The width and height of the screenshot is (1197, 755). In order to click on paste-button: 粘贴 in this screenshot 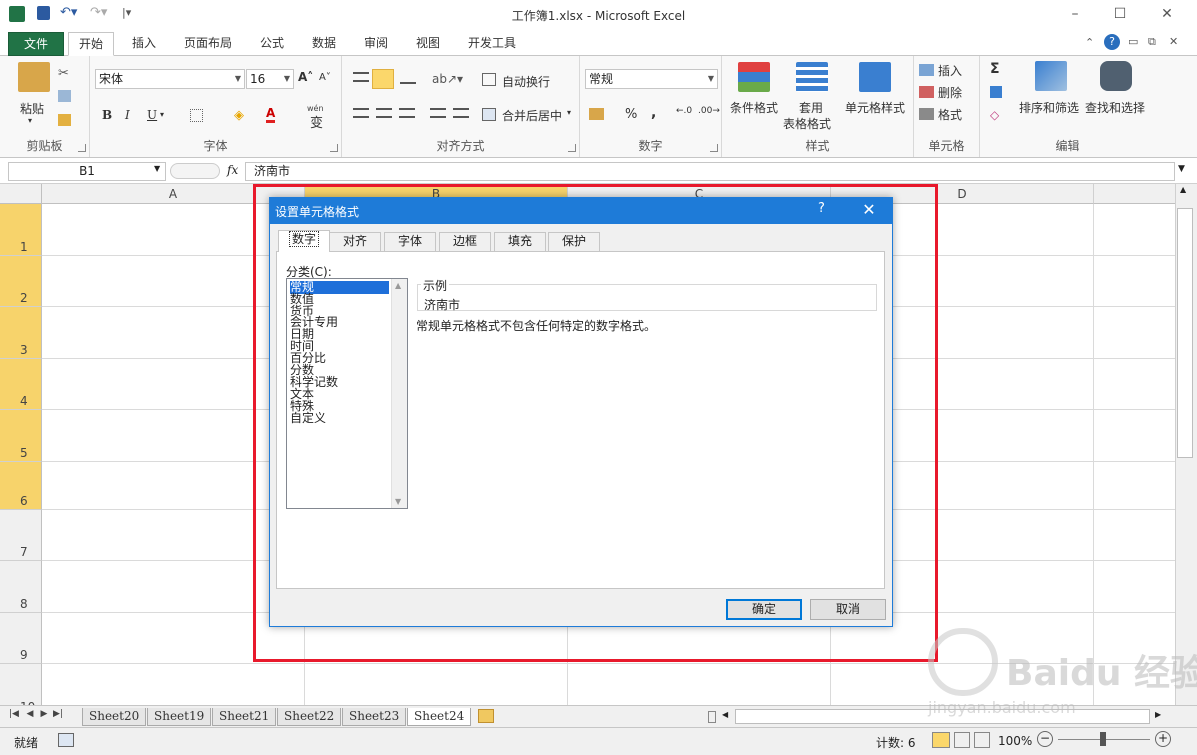, I will do `click(32, 108)`.